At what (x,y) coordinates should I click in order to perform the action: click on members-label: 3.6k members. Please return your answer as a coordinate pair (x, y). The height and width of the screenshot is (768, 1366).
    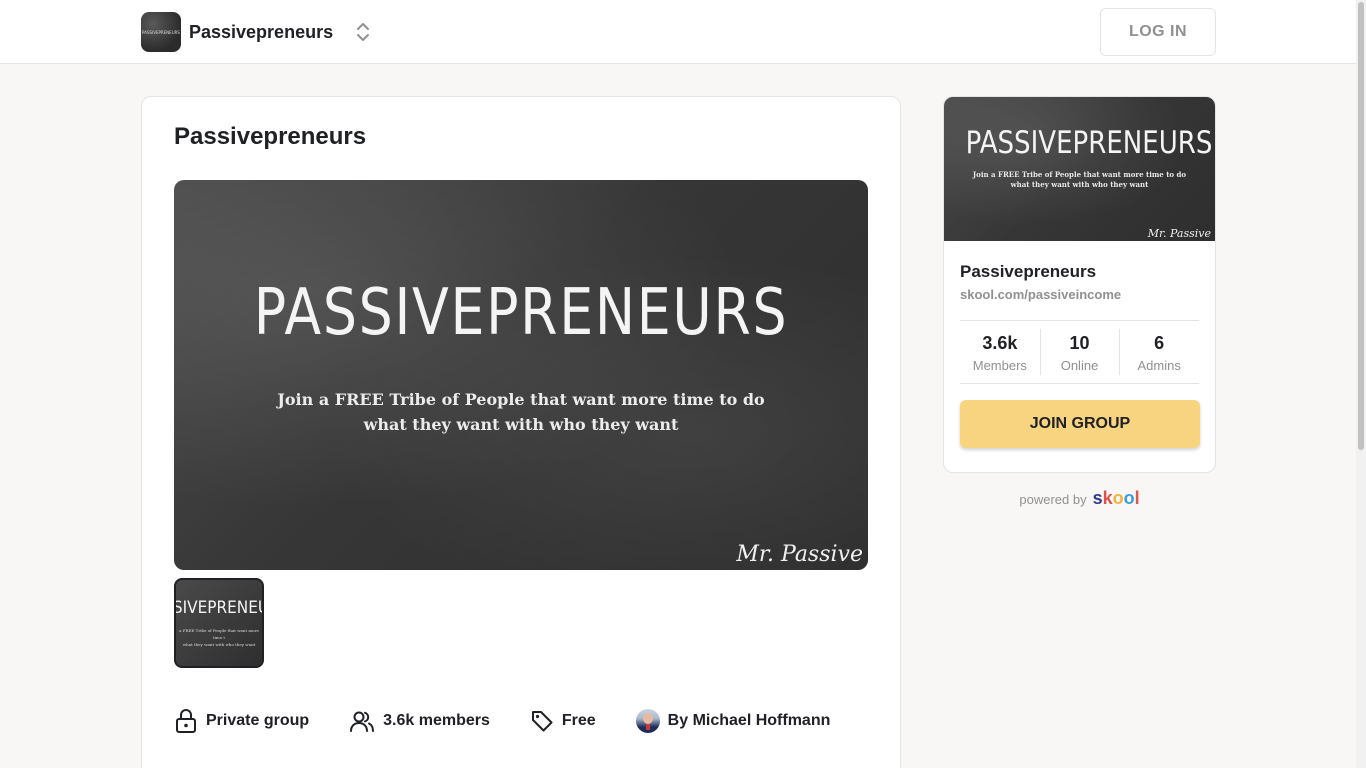
    Looking at the image, I should click on (436, 720).